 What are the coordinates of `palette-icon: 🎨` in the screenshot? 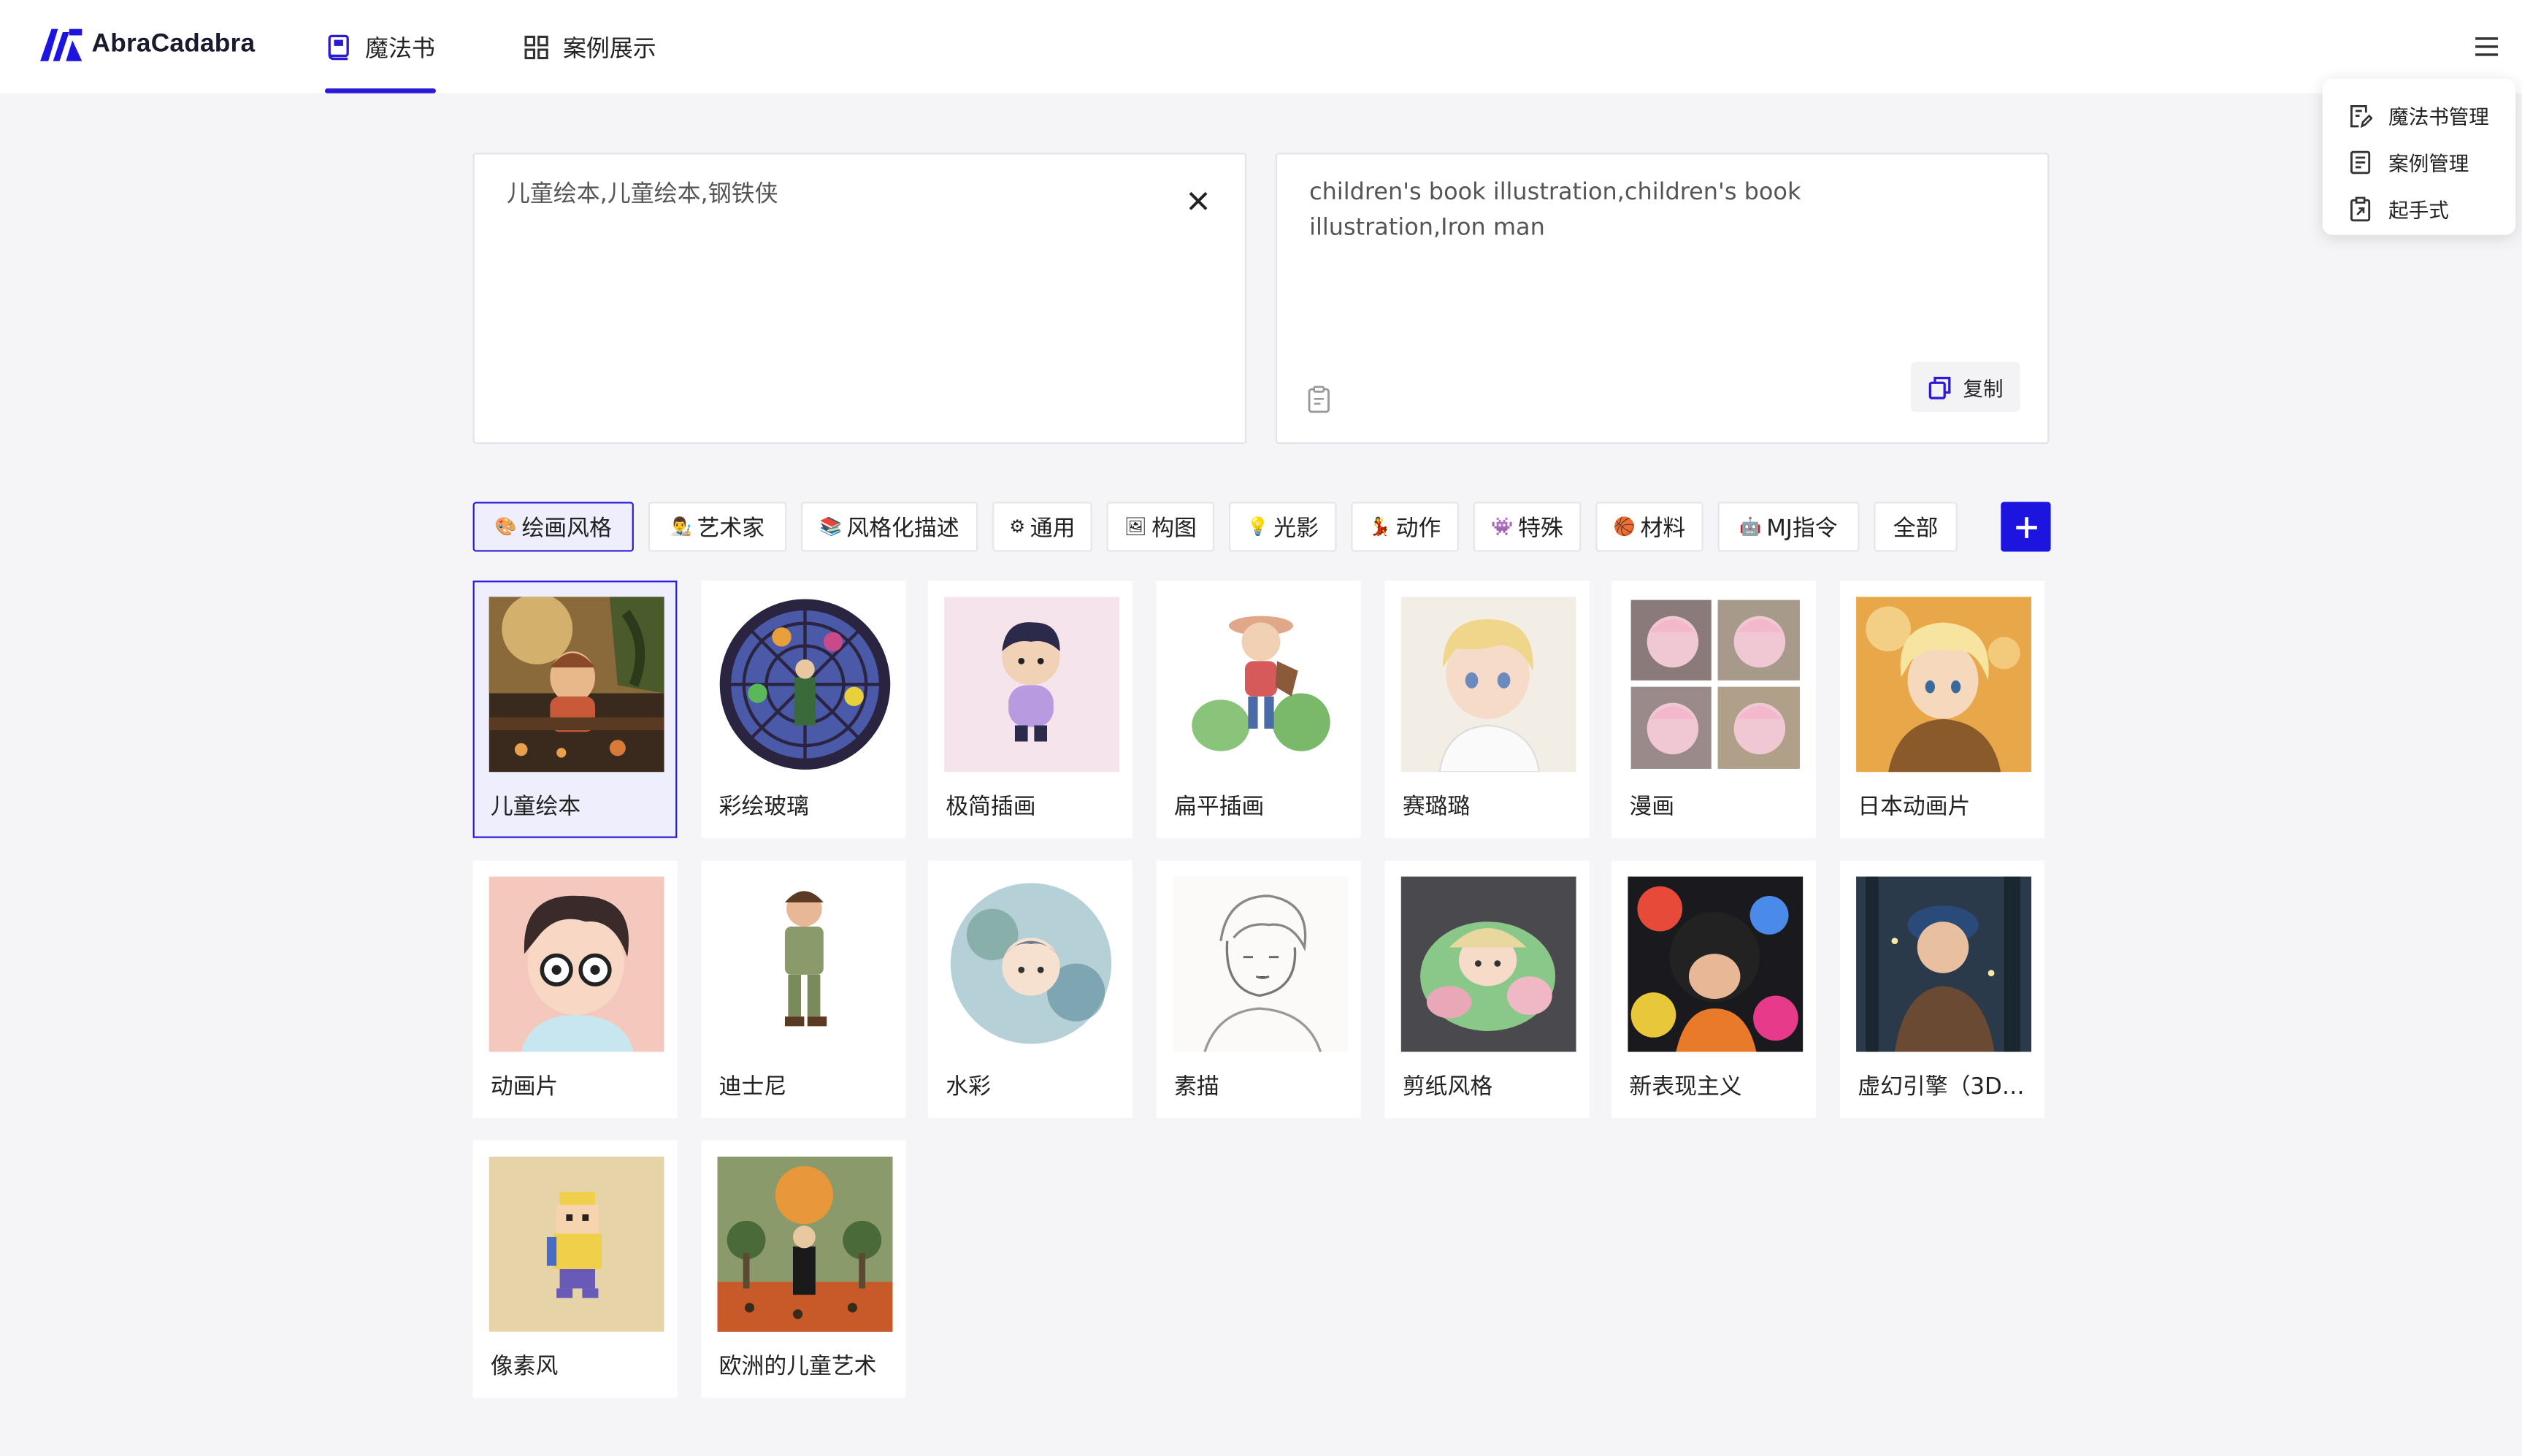 It's located at (505, 526).